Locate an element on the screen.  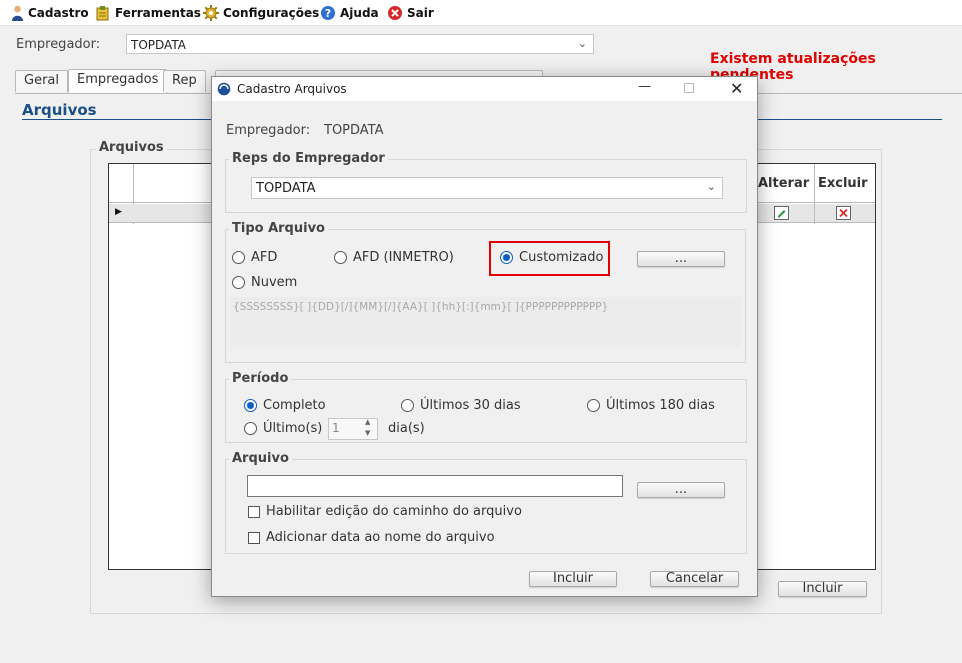
col-excluir: Excluir is located at coordinates (843, 183).